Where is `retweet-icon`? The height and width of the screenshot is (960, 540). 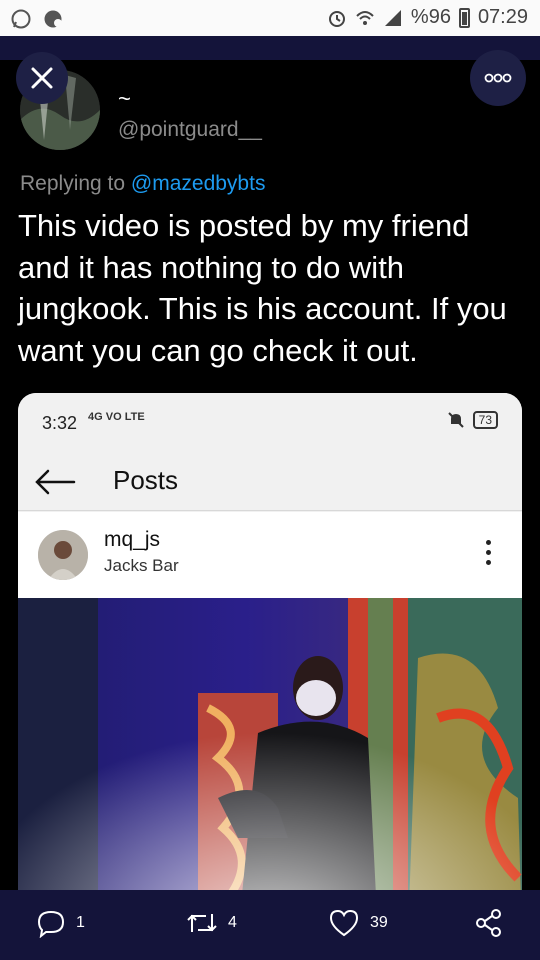
retweet-icon is located at coordinates (202, 923).